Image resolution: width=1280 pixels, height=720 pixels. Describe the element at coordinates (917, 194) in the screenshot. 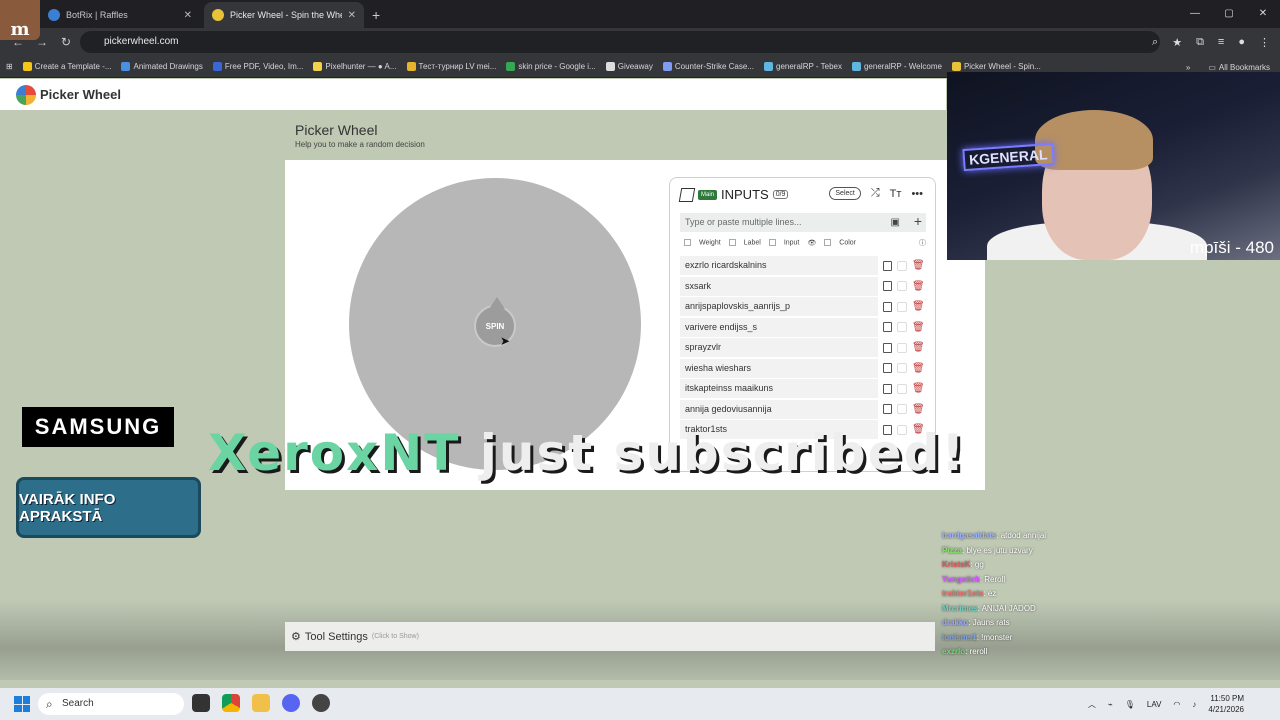

I see `more-options-icon: •••` at that location.